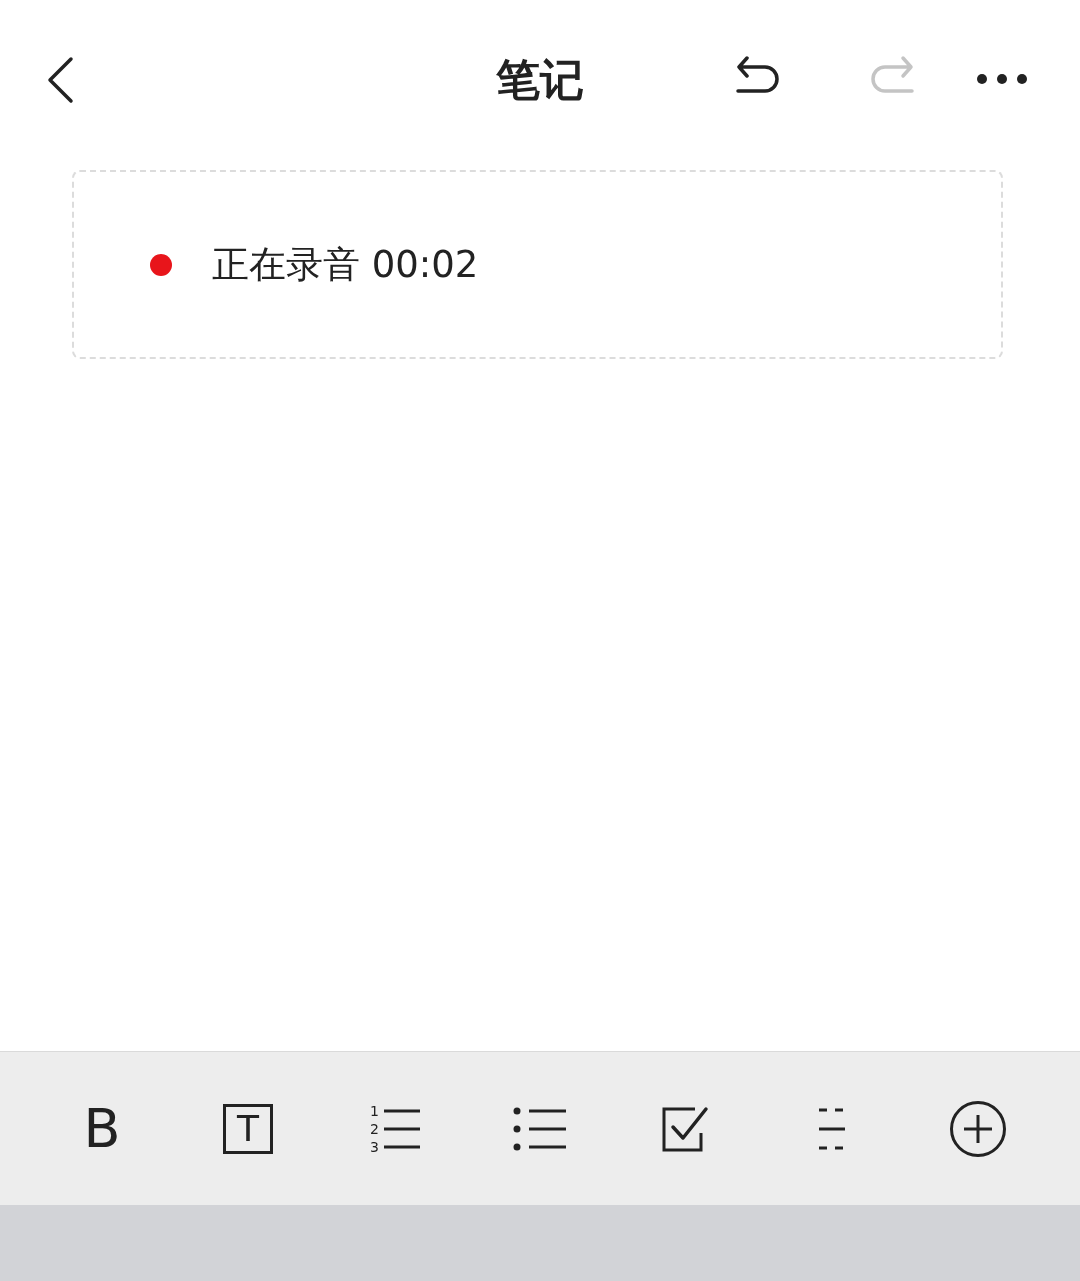 This screenshot has height=1281, width=1080. Describe the element at coordinates (60, 80) in the screenshot. I see `back-icon` at that location.